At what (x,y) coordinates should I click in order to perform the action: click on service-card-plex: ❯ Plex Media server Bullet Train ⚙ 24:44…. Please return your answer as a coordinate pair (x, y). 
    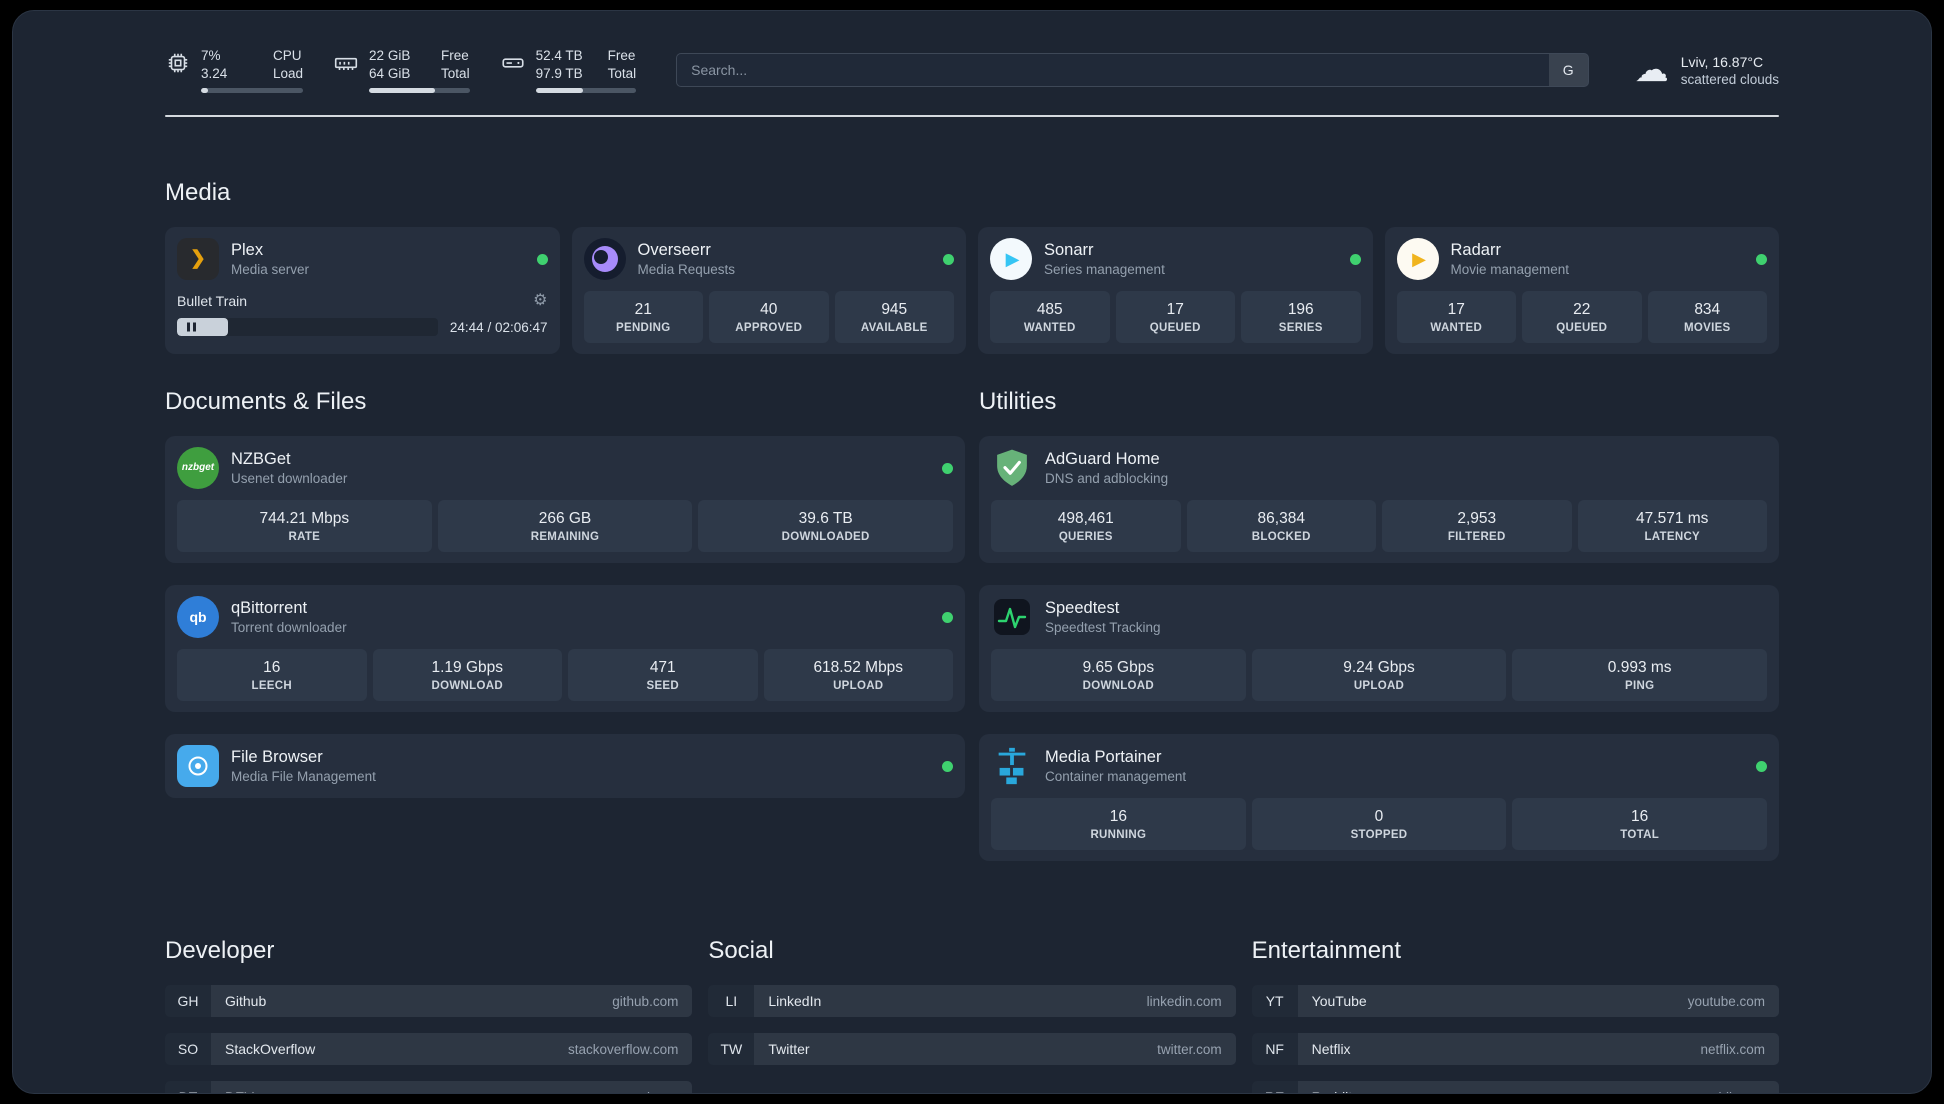
    Looking at the image, I should click on (362, 291).